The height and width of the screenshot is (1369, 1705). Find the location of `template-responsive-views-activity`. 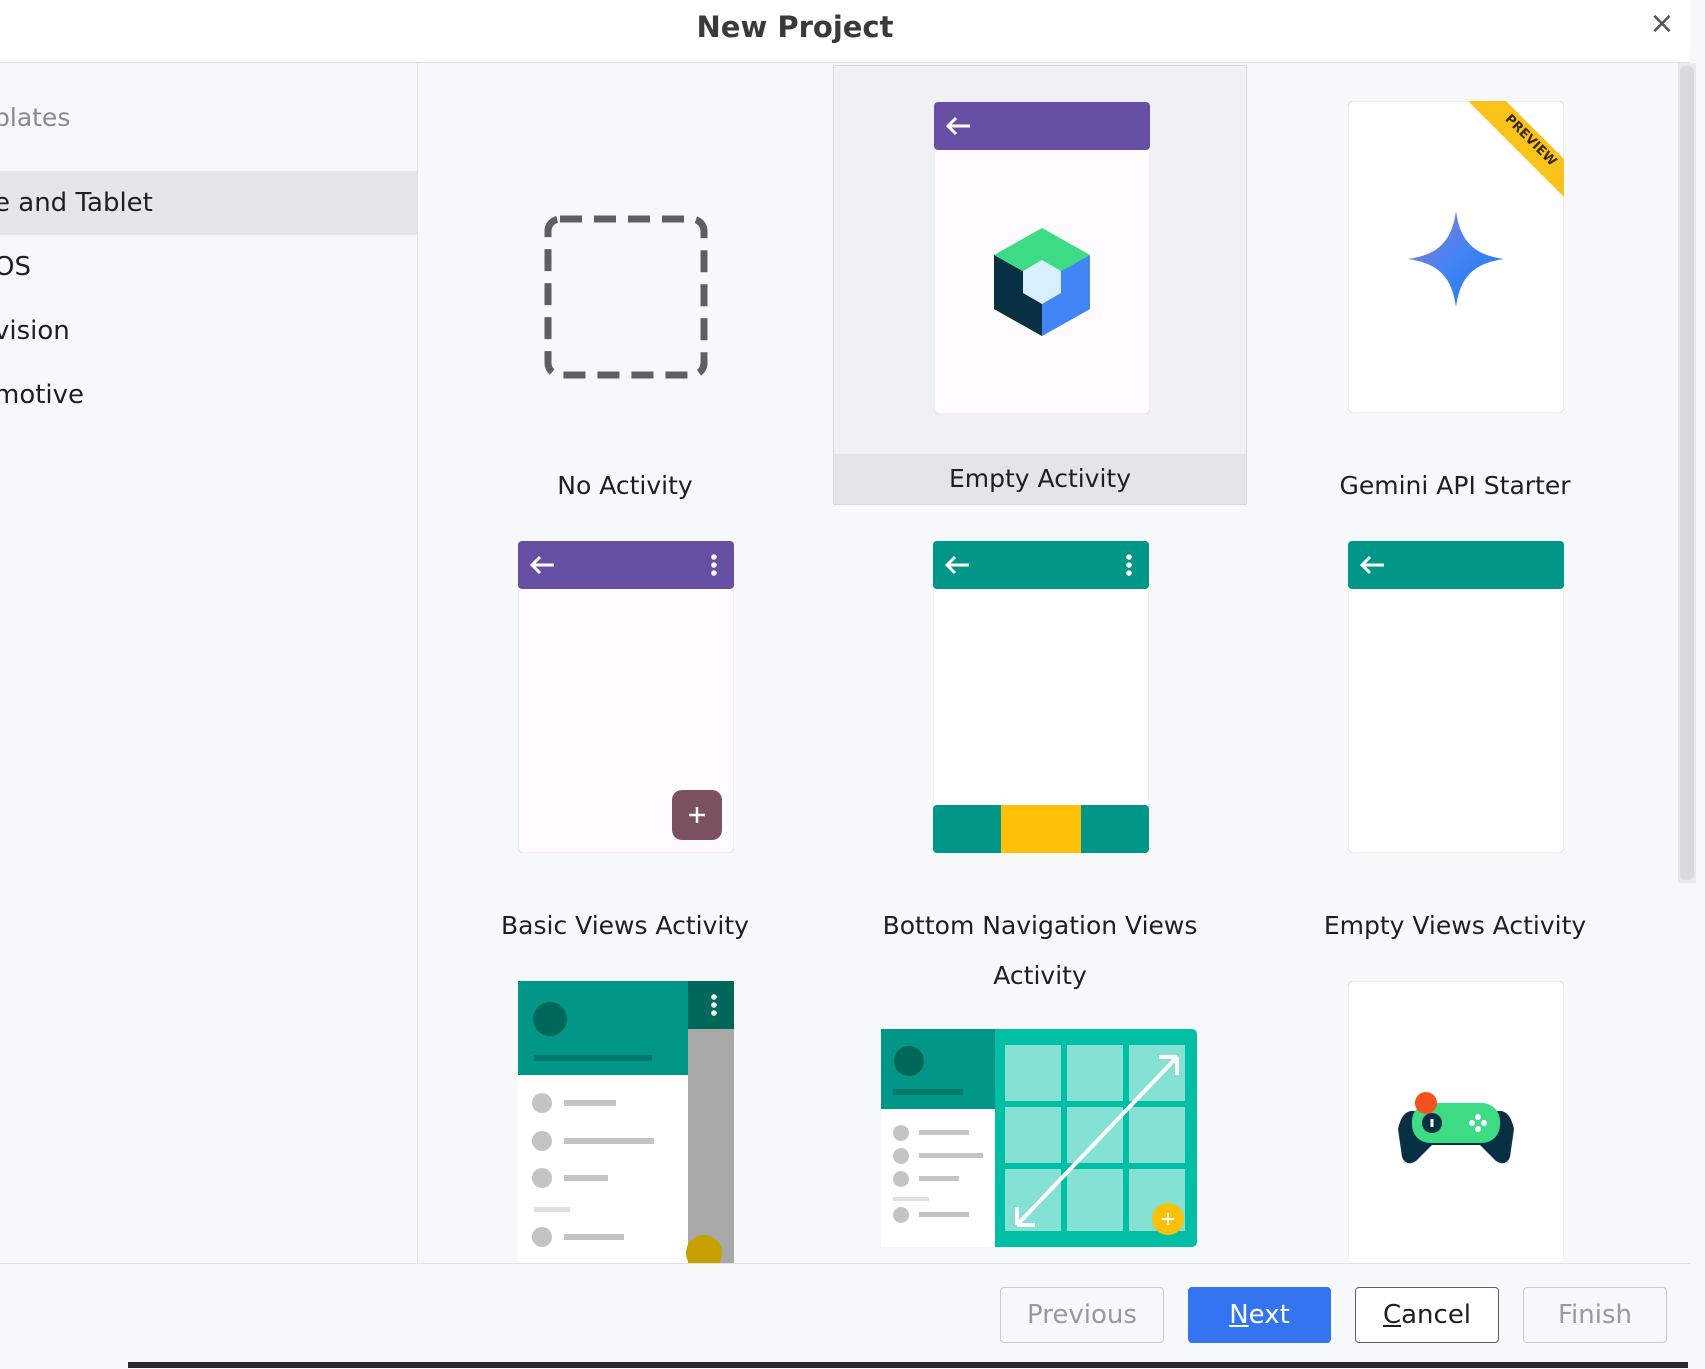

template-responsive-views-activity is located at coordinates (1040, 1104).